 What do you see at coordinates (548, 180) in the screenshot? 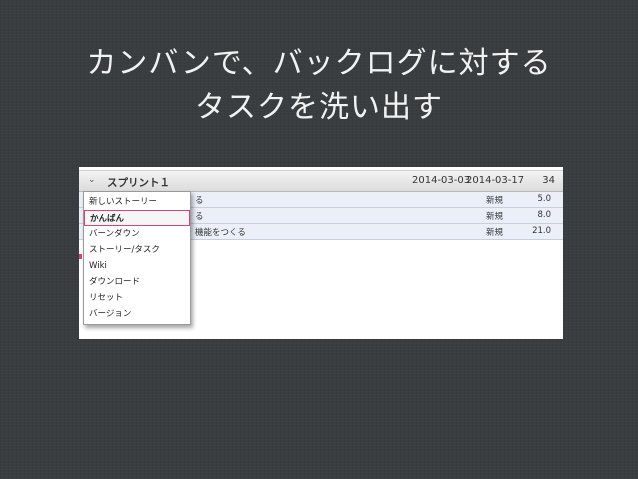
I see `sprint-points: 34` at bounding box center [548, 180].